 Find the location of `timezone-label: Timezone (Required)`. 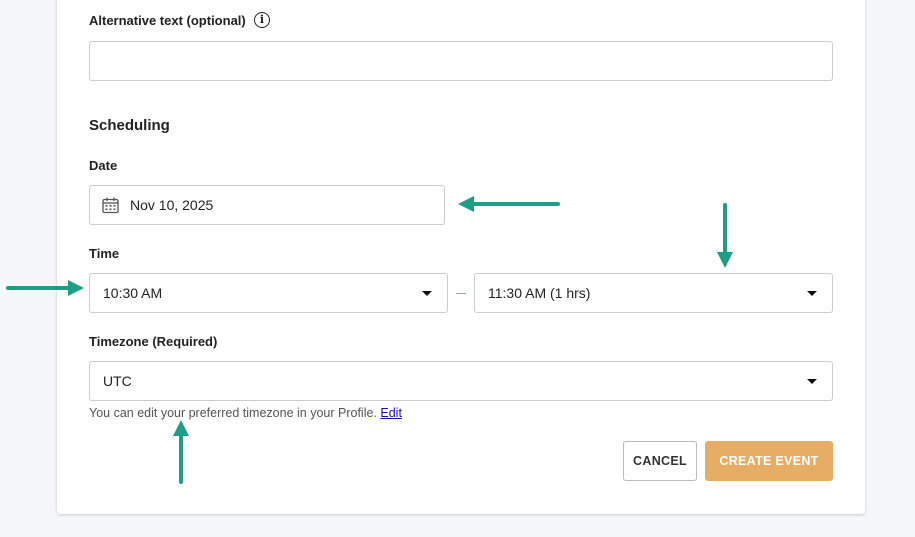

timezone-label: Timezone (Required) is located at coordinates (153, 341).